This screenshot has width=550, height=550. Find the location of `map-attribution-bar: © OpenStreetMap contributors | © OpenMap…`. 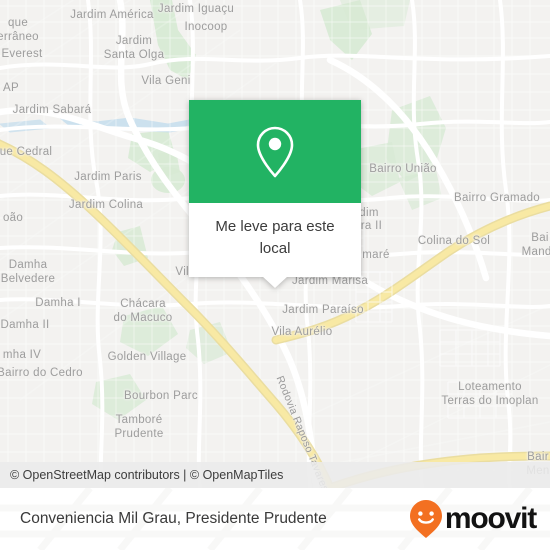

map-attribution-bar: © OpenStreetMap contributors | © OpenMap… is located at coordinates (275, 475).